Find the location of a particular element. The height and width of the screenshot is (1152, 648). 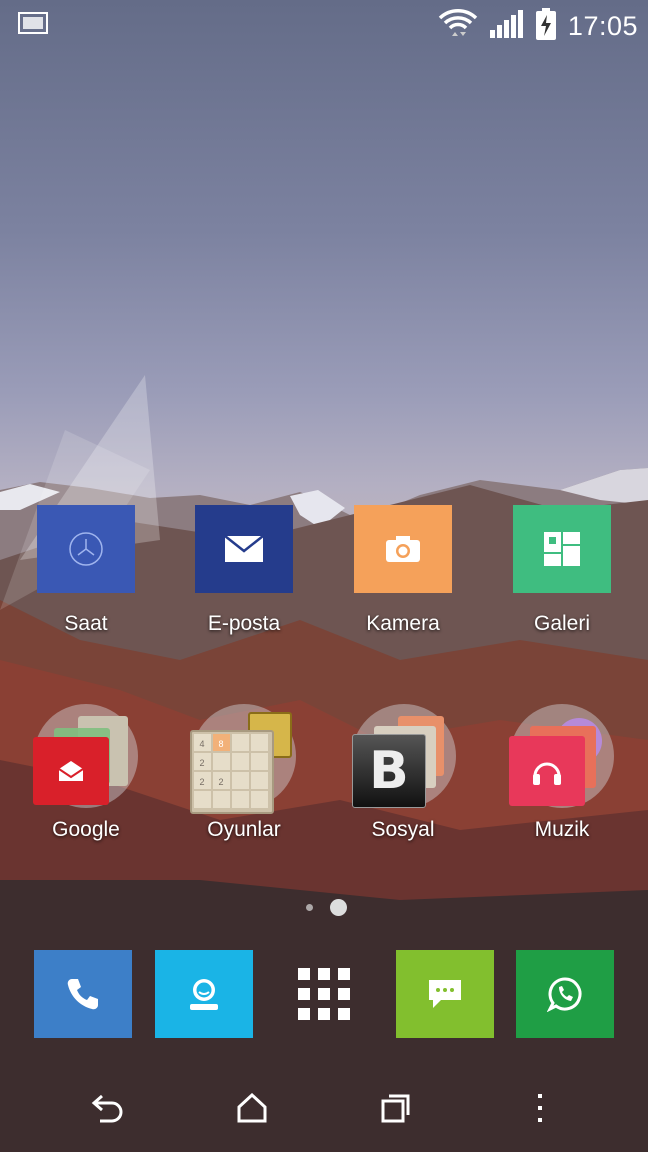

app-saat is located at coordinates (86, 549).